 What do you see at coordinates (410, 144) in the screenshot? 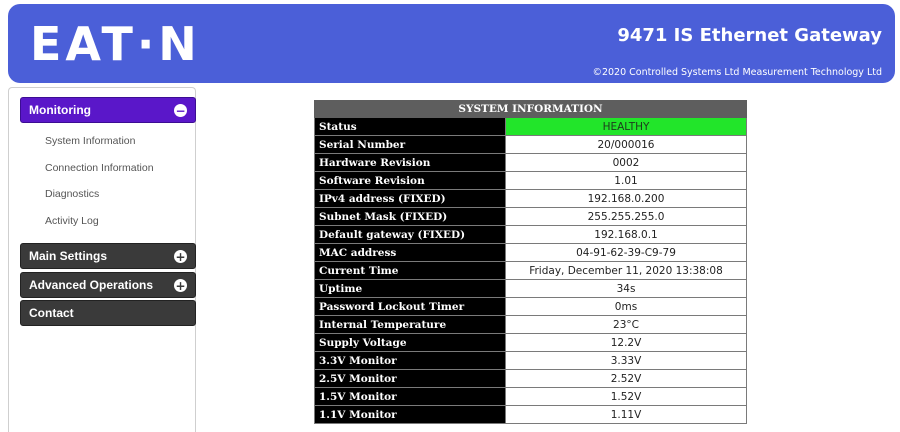
I see `row-key: Serial Number` at bounding box center [410, 144].